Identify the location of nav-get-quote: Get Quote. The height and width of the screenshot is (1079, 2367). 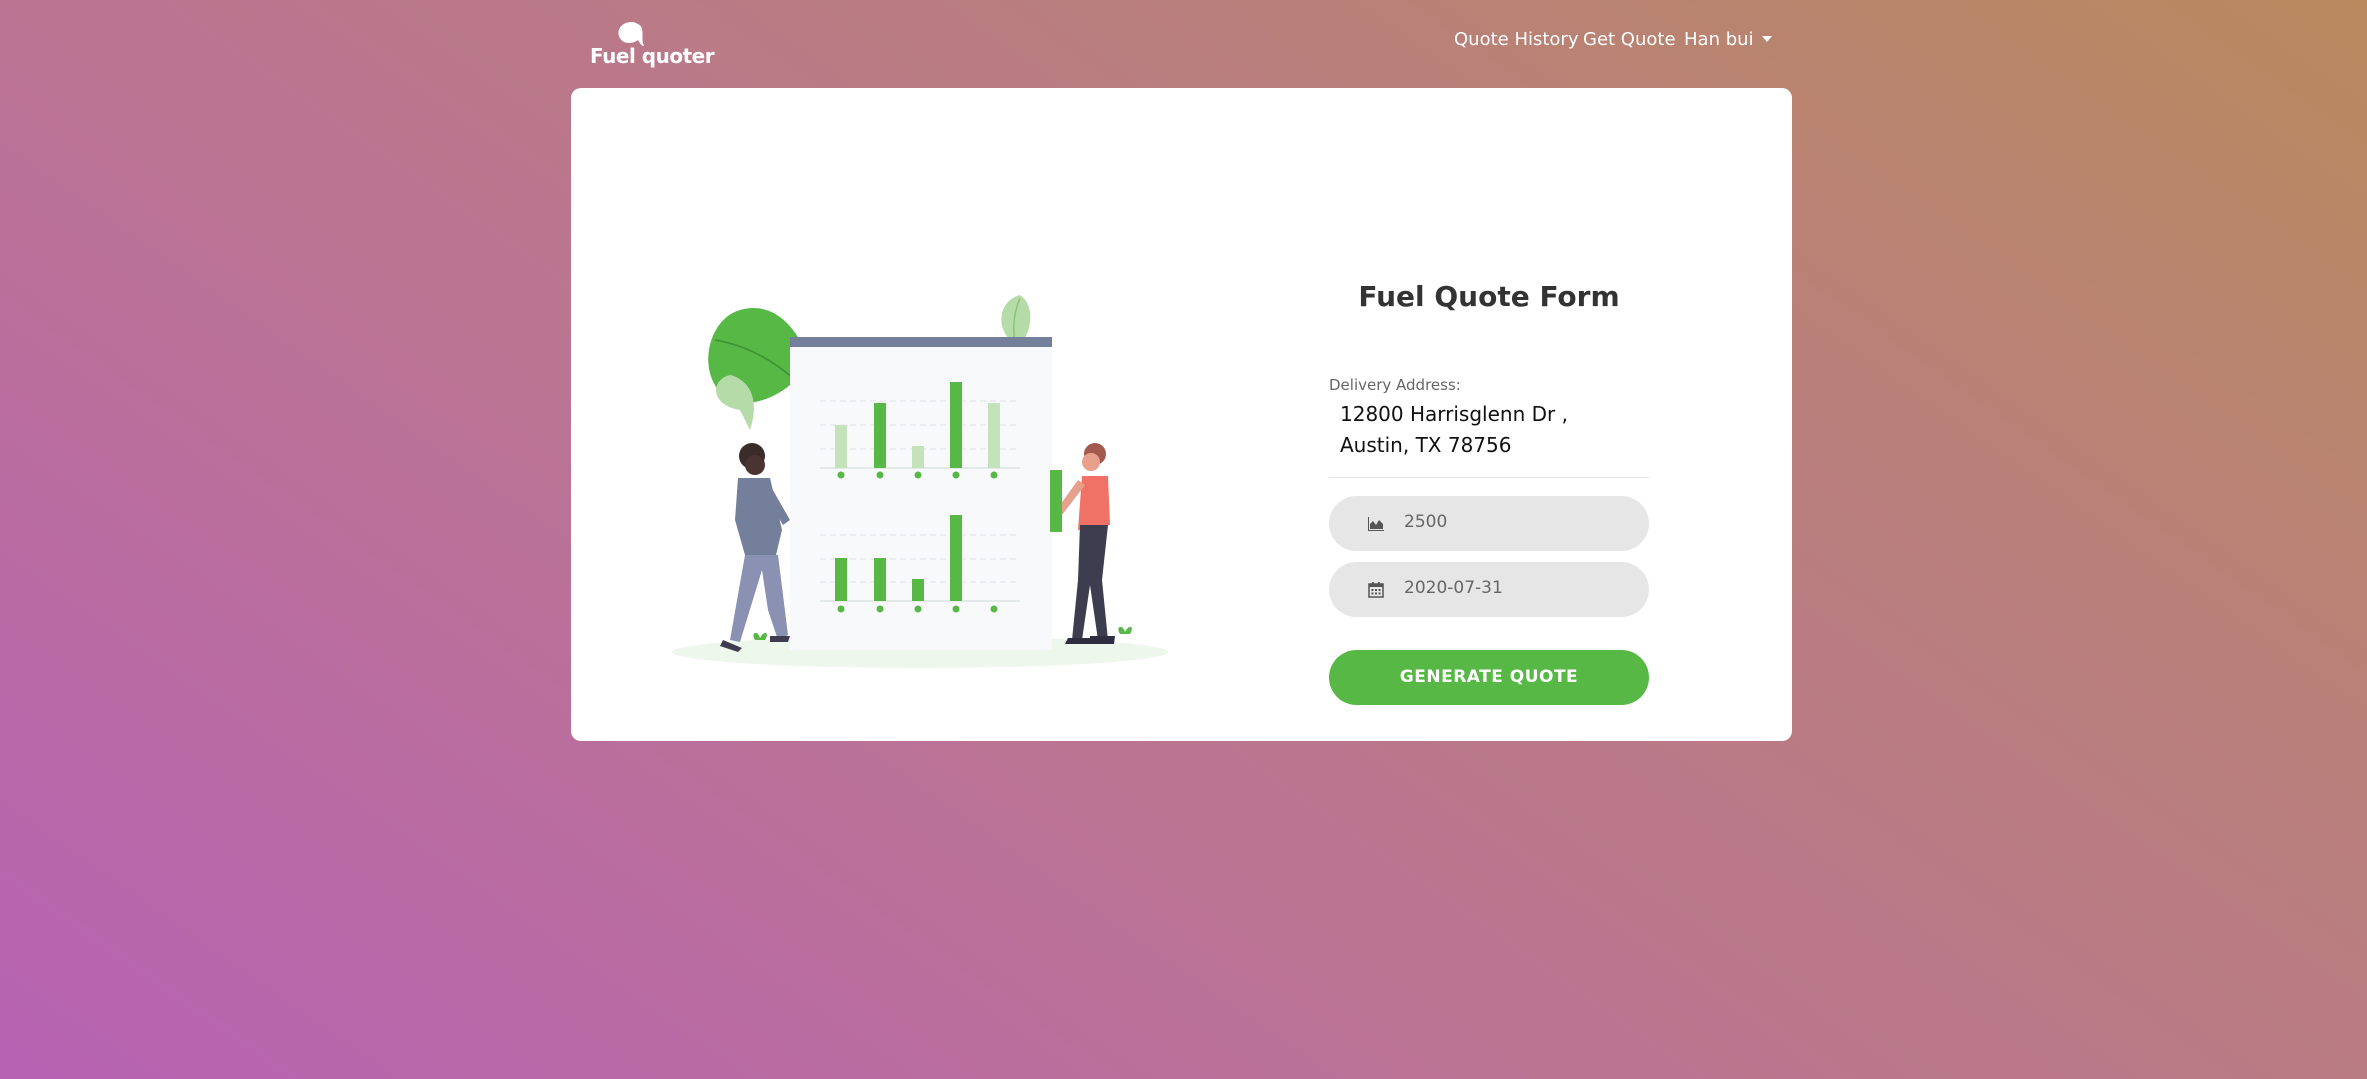
(1629, 39).